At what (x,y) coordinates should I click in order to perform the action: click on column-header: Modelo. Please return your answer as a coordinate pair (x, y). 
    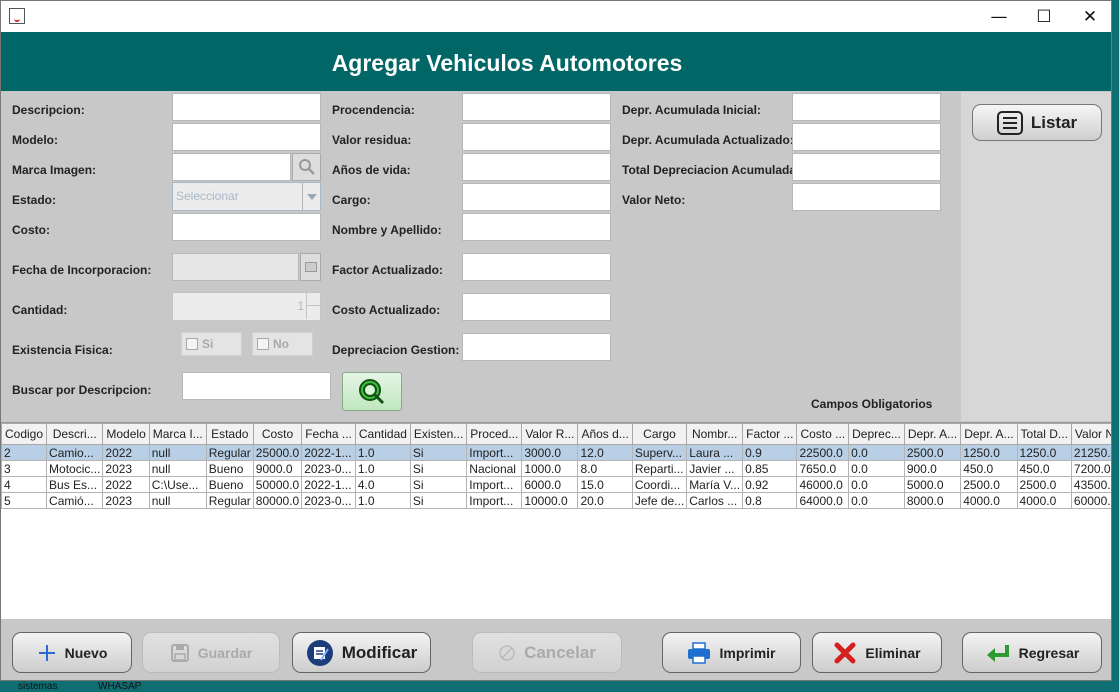
    Looking at the image, I should click on (126, 434).